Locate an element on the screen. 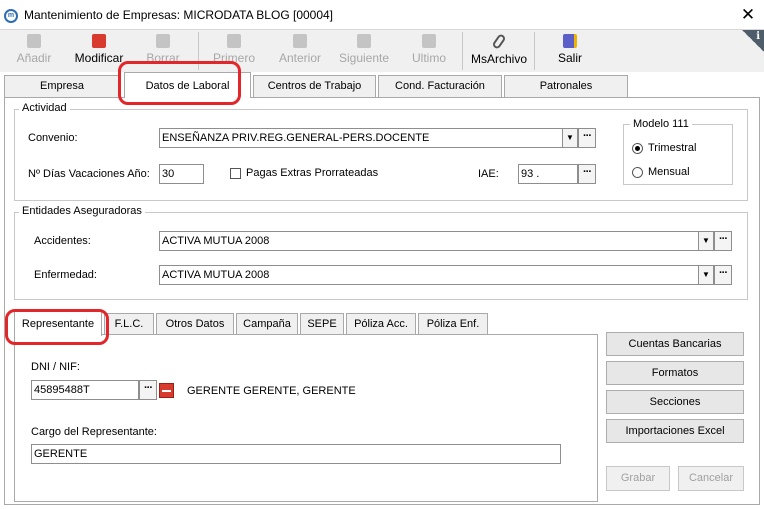 The height and width of the screenshot is (509, 764). actividad-title: Actividad is located at coordinates (44, 108).